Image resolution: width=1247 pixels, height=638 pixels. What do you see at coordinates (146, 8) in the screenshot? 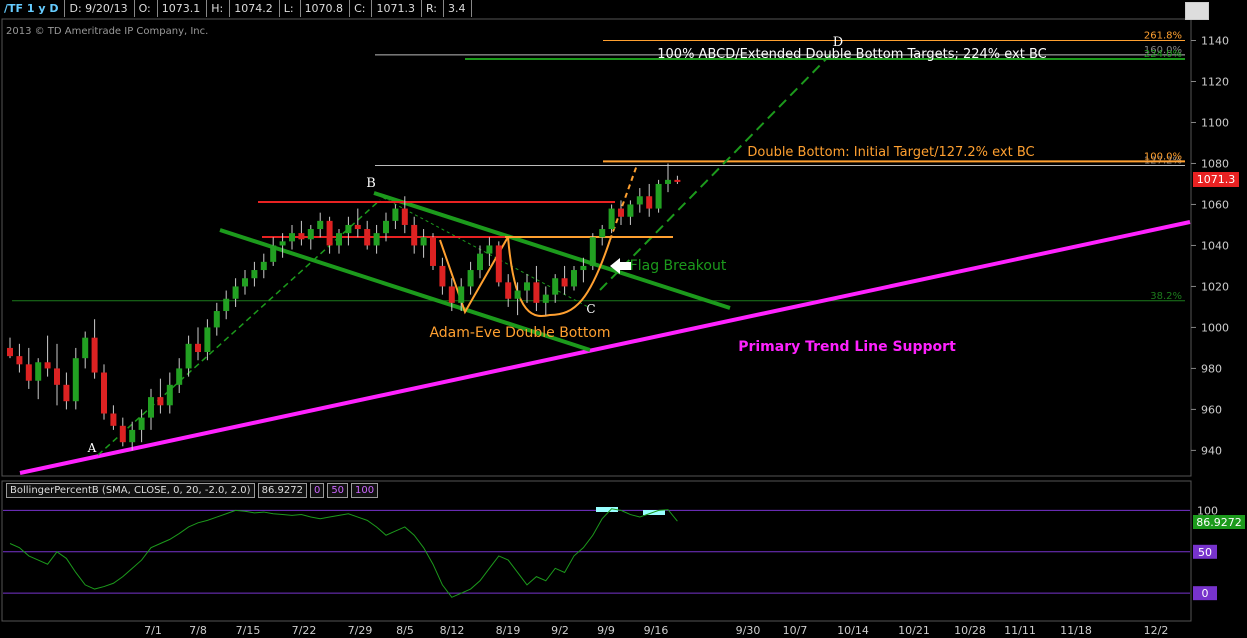
I see `open-label: O:` at bounding box center [146, 8].